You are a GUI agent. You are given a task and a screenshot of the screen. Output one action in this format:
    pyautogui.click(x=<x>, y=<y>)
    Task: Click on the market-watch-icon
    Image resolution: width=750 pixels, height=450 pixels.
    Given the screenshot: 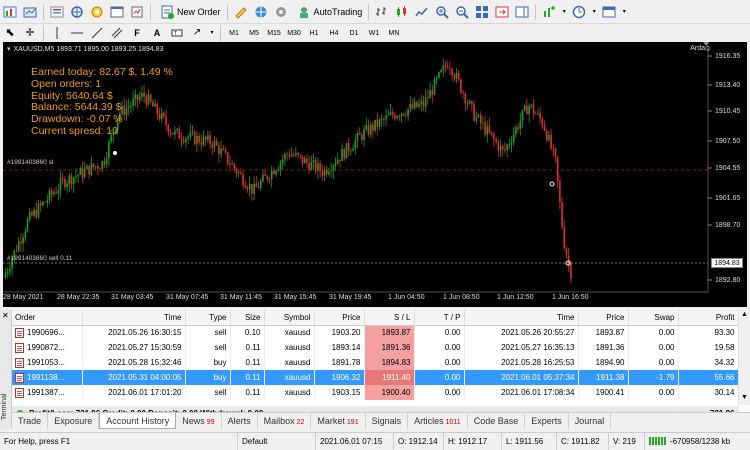 What is the action you would take?
    pyautogui.click(x=57, y=12)
    